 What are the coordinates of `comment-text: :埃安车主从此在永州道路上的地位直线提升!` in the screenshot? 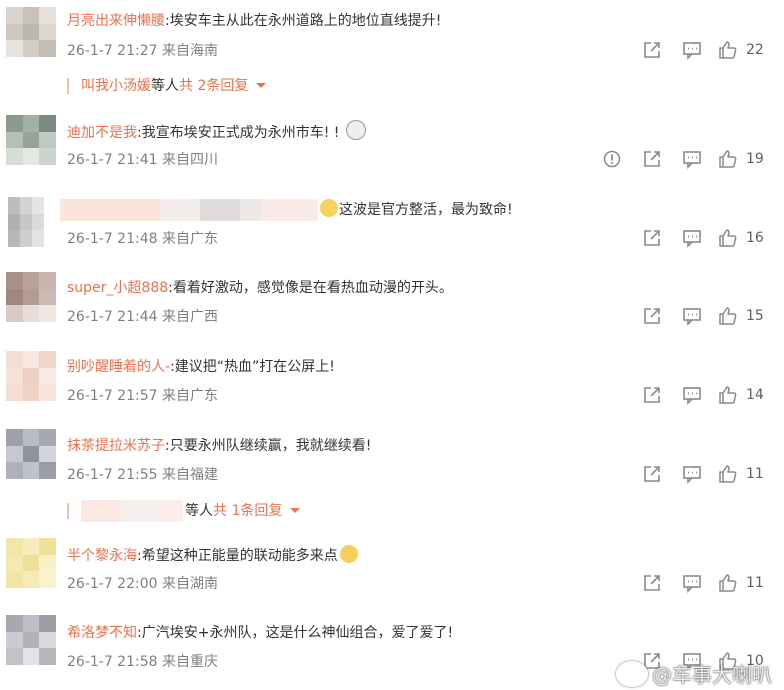 It's located at (303, 21).